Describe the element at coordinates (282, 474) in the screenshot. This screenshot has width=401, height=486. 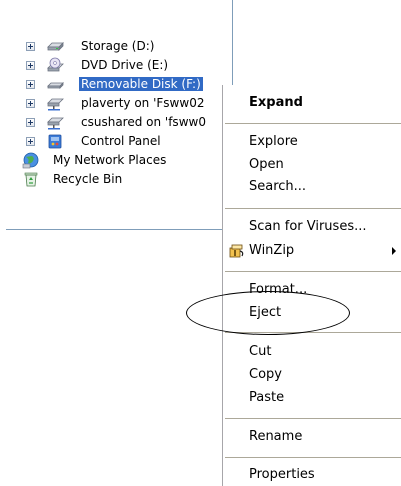
I see `menu-item-label: Properties` at that location.